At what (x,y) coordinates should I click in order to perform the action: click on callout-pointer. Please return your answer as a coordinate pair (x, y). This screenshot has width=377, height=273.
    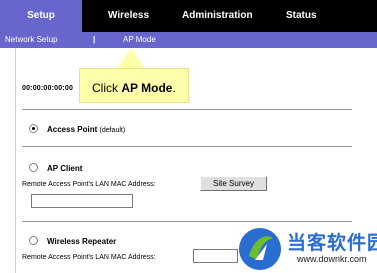
    Looking at the image, I should click on (131, 58).